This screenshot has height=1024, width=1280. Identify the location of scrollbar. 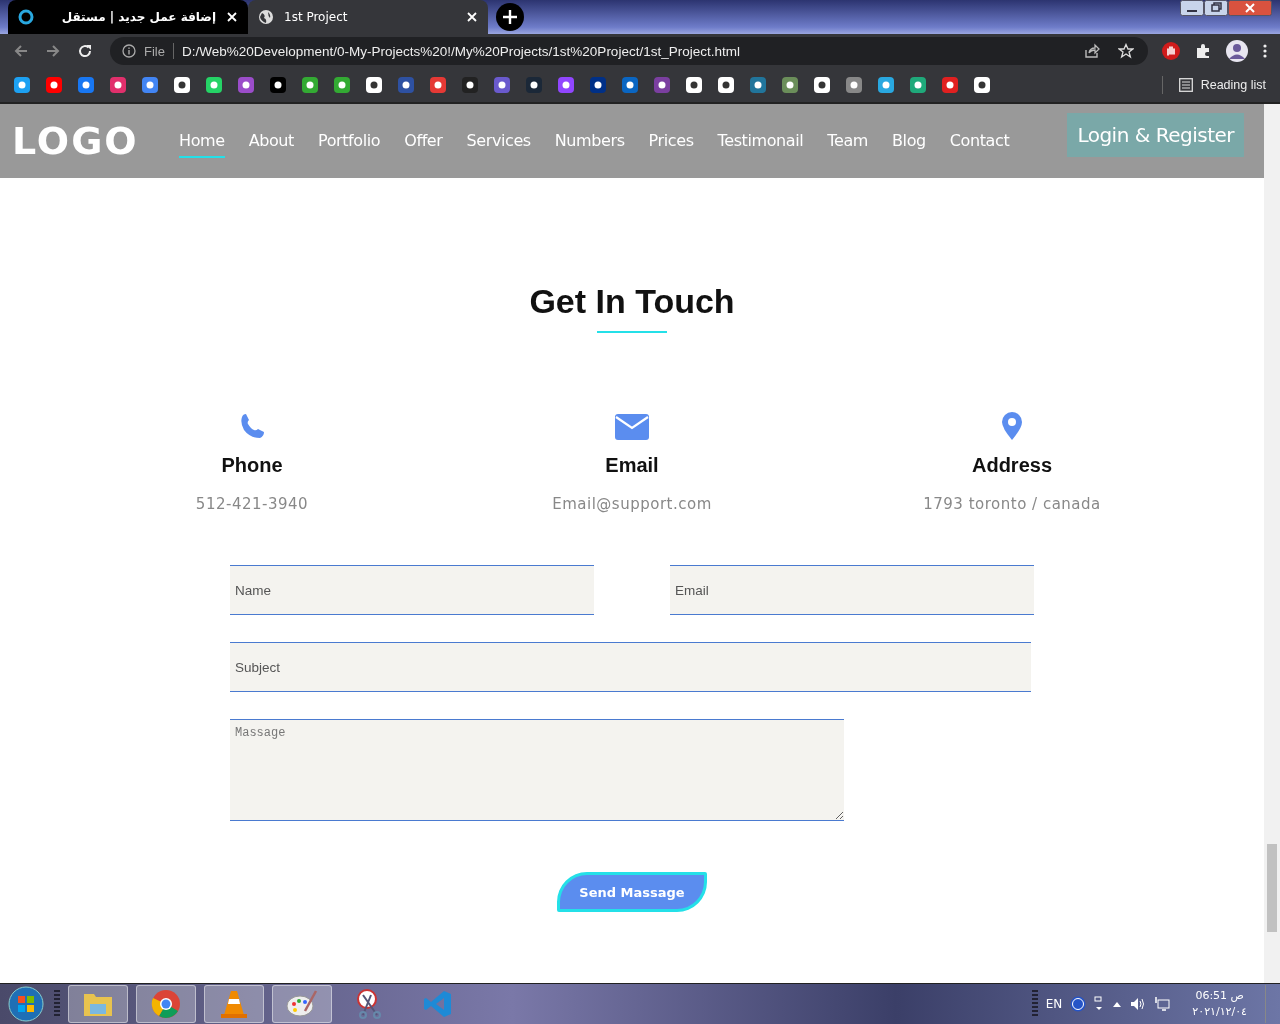
(1272, 543).